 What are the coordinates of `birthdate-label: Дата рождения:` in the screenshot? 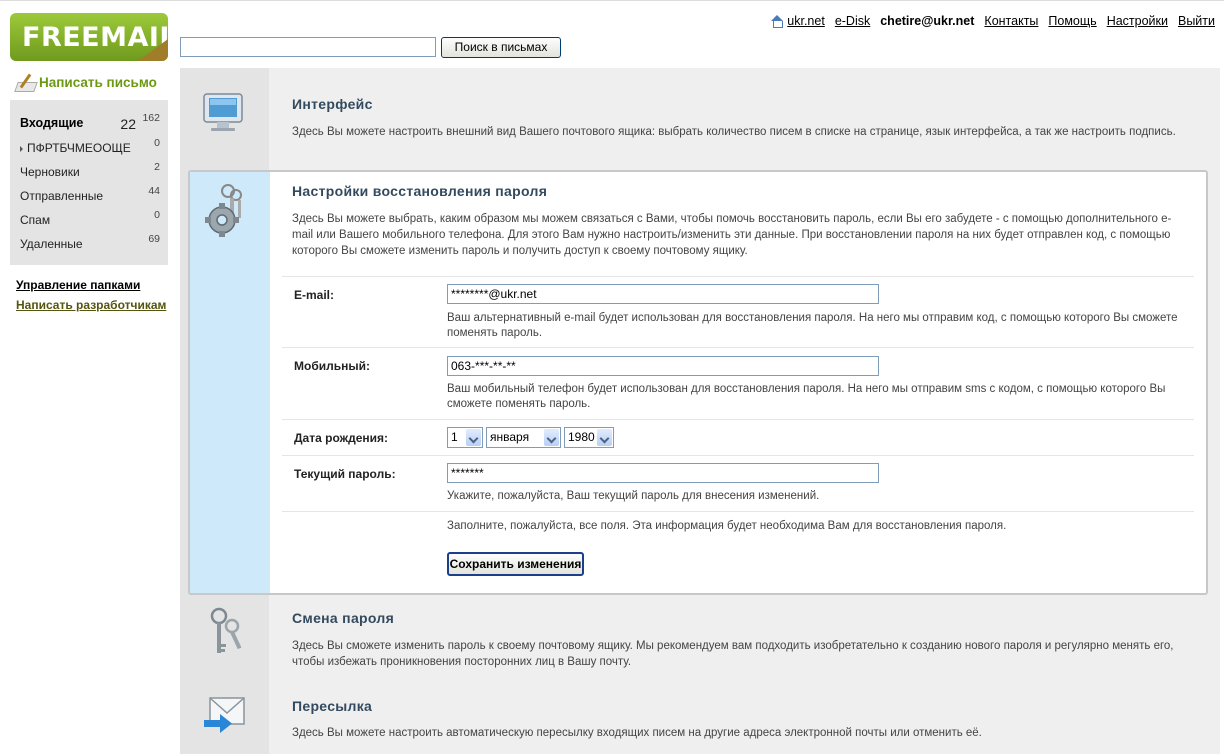 It's located at (341, 438).